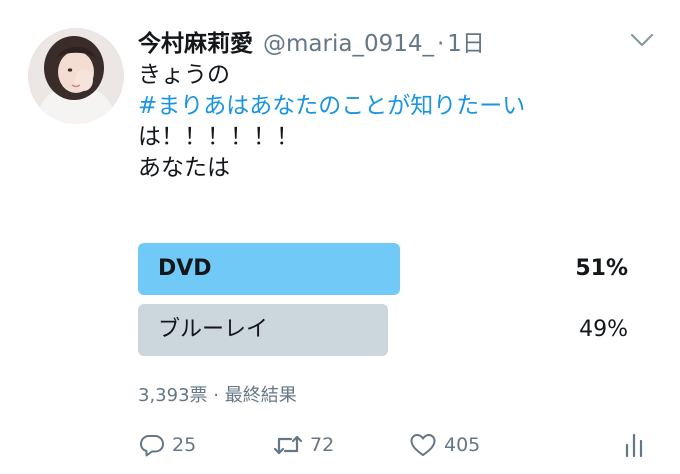 This screenshot has height=474, width=680. What do you see at coordinates (155, 445) in the screenshot?
I see `reply-icon` at bounding box center [155, 445].